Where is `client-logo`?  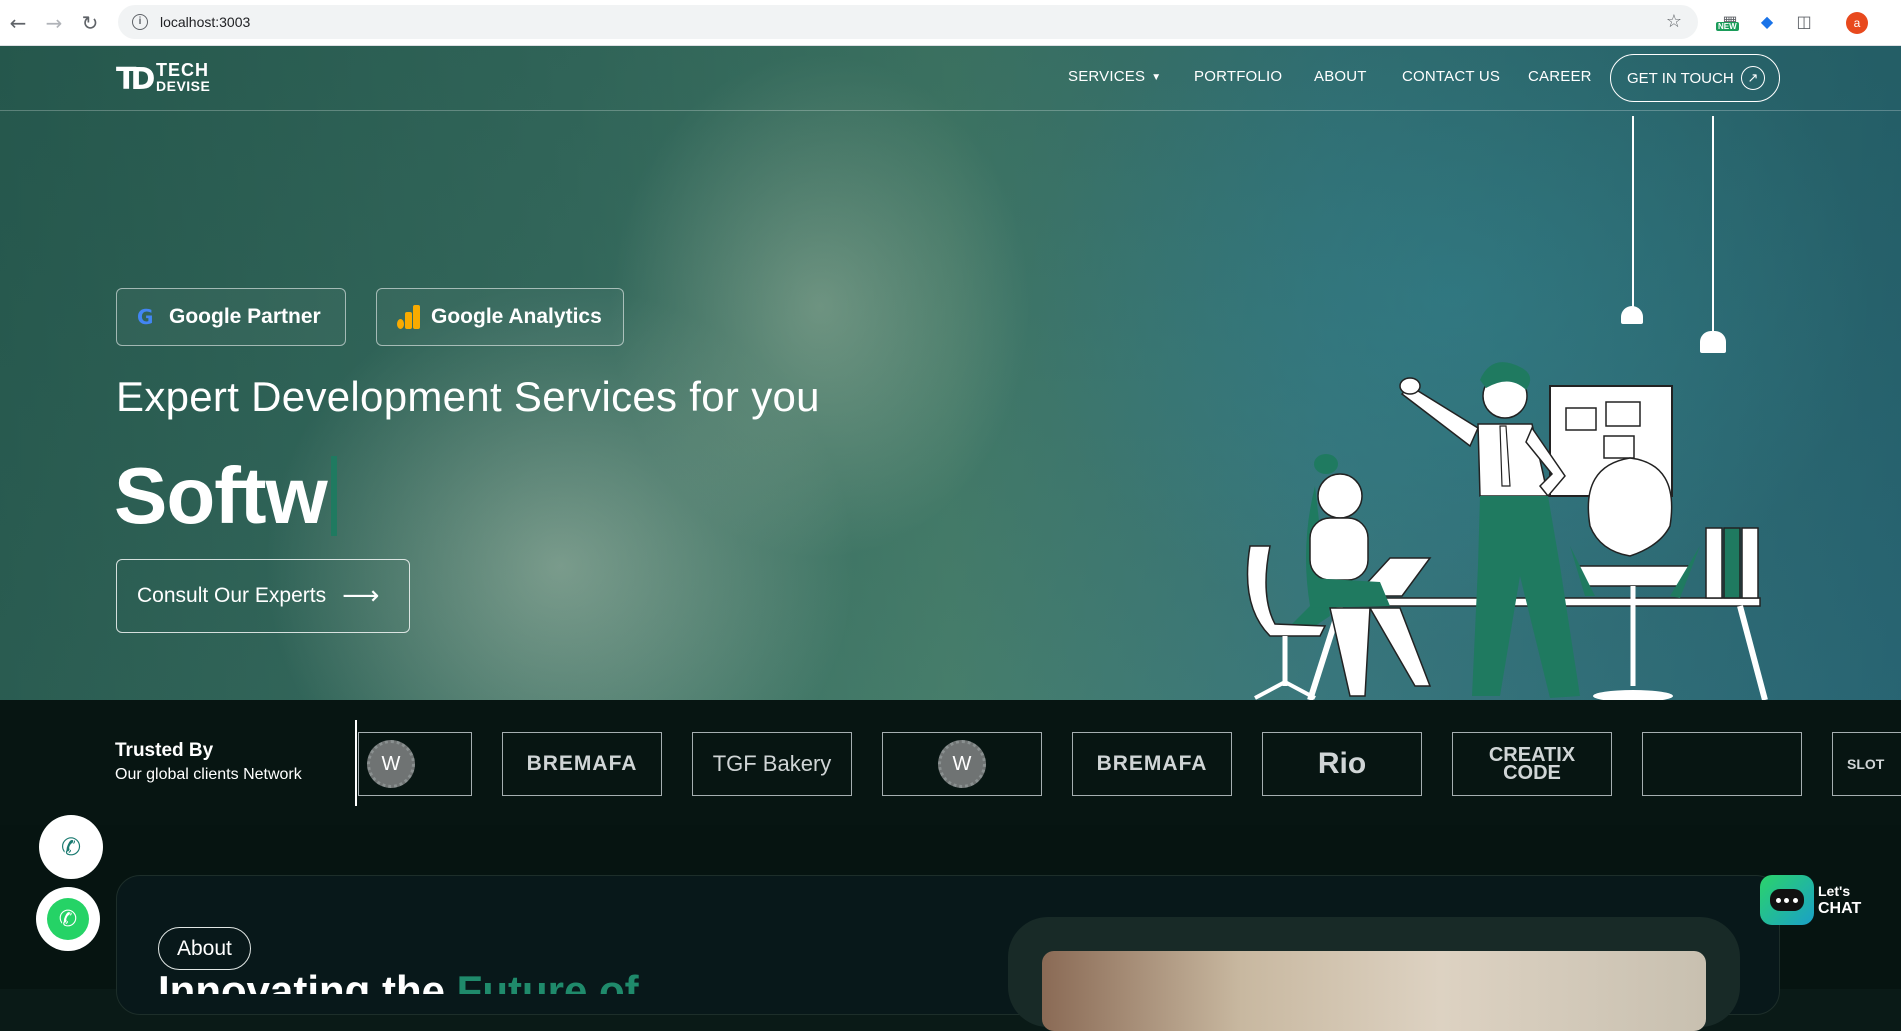 client-logo is located at coordinates (1722, 764).